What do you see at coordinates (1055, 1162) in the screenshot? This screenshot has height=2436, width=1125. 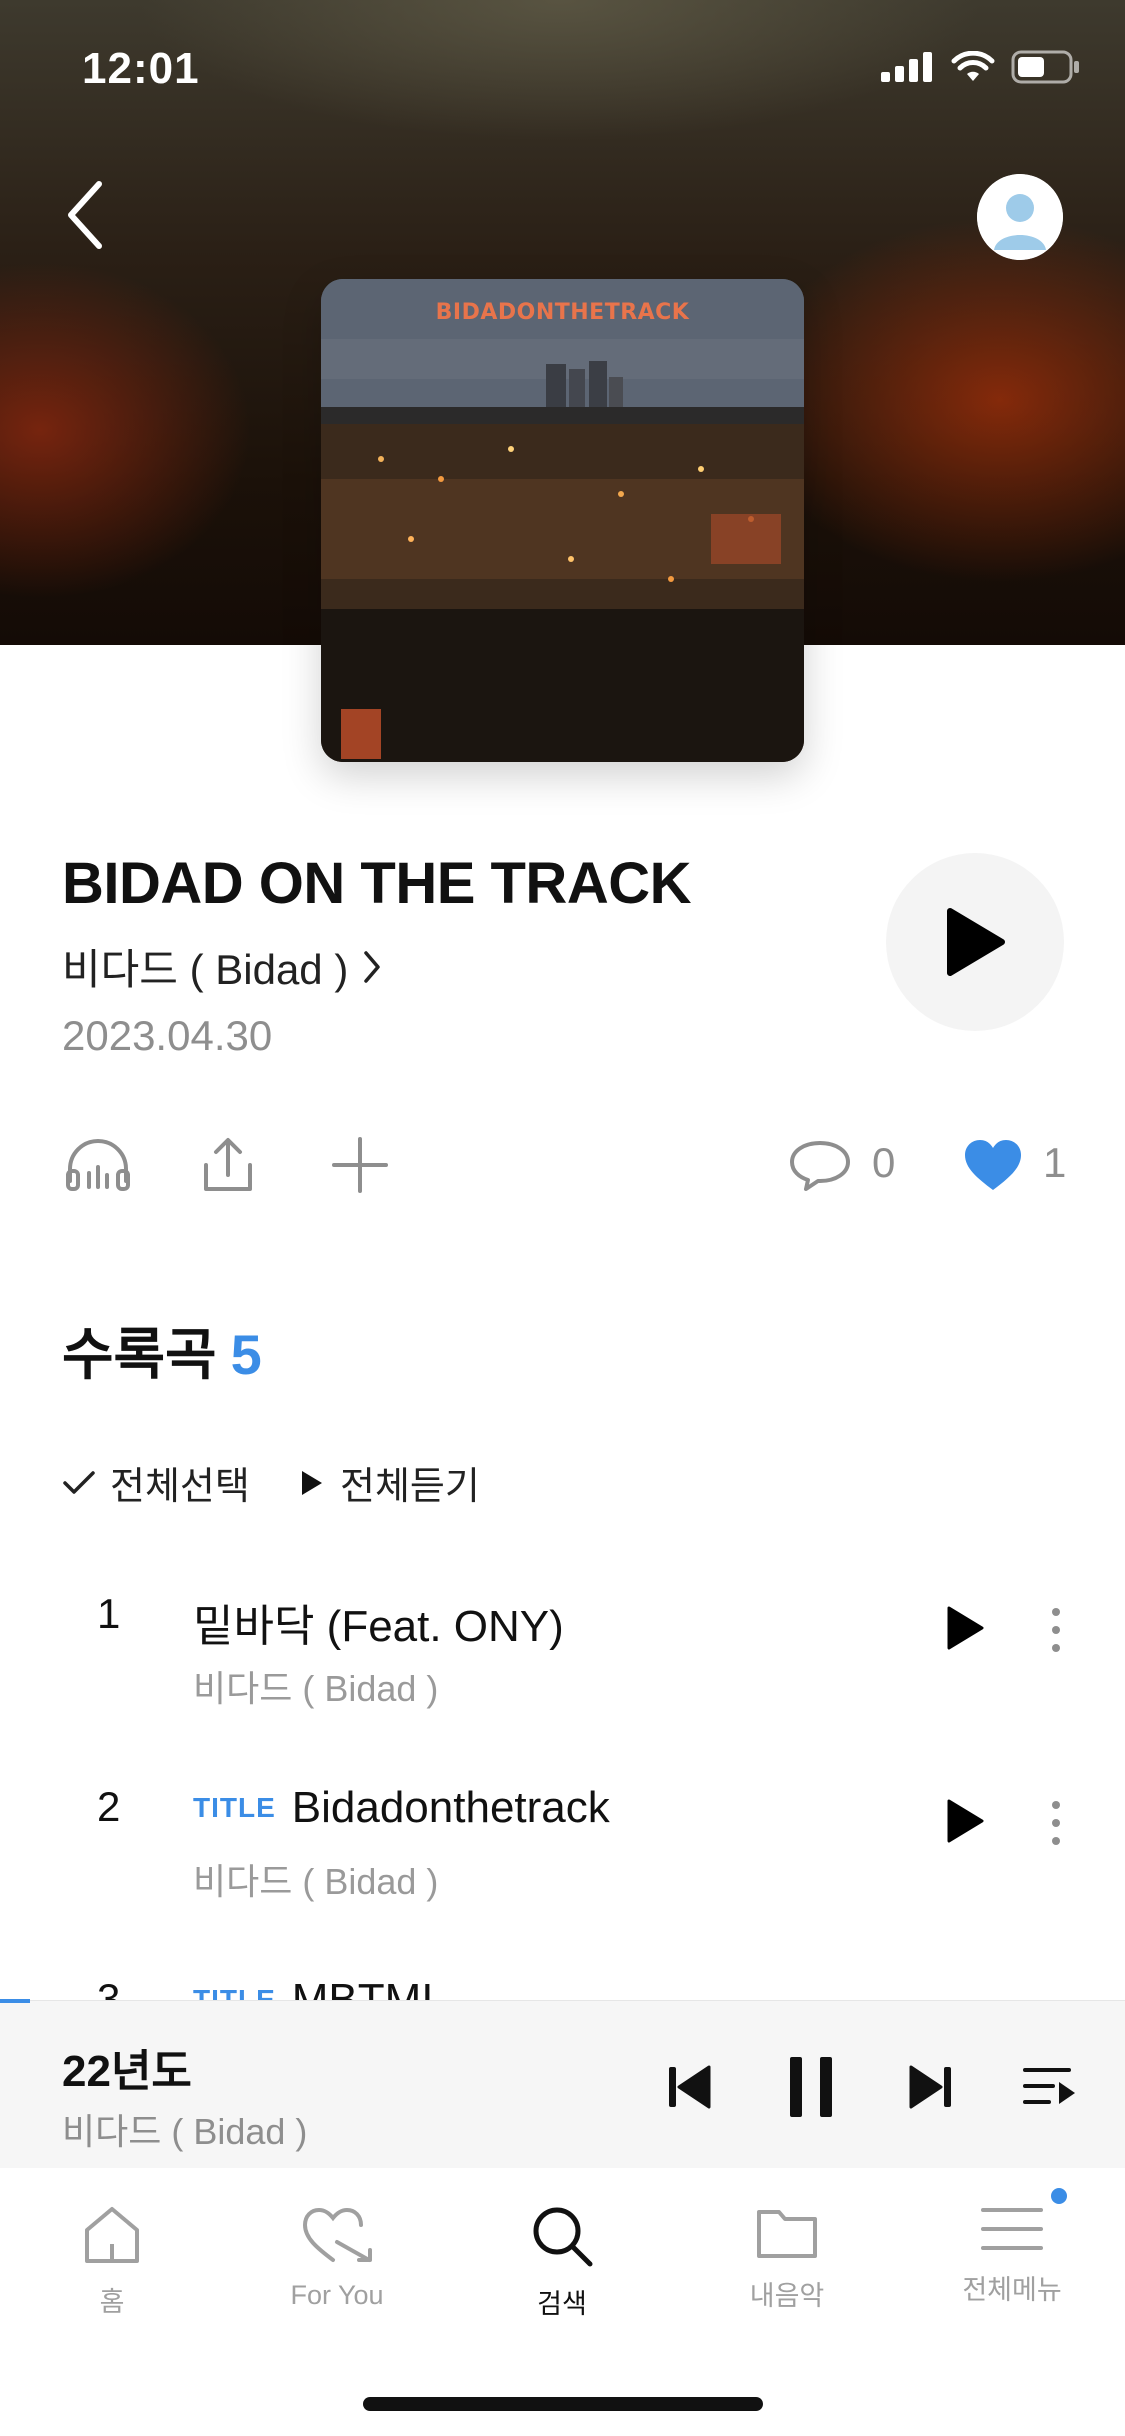 I see `like-count: 1` at bounding box center [1055, 1162].